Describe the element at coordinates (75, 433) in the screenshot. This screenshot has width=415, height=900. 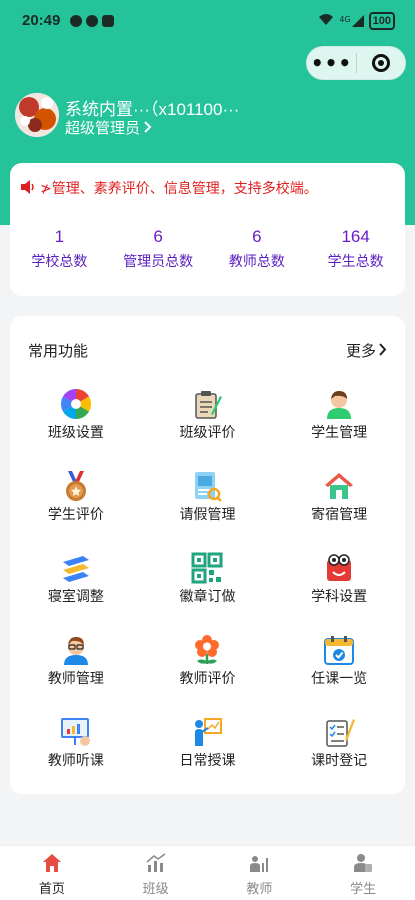
I see `func-label: 班级设置` at that location.